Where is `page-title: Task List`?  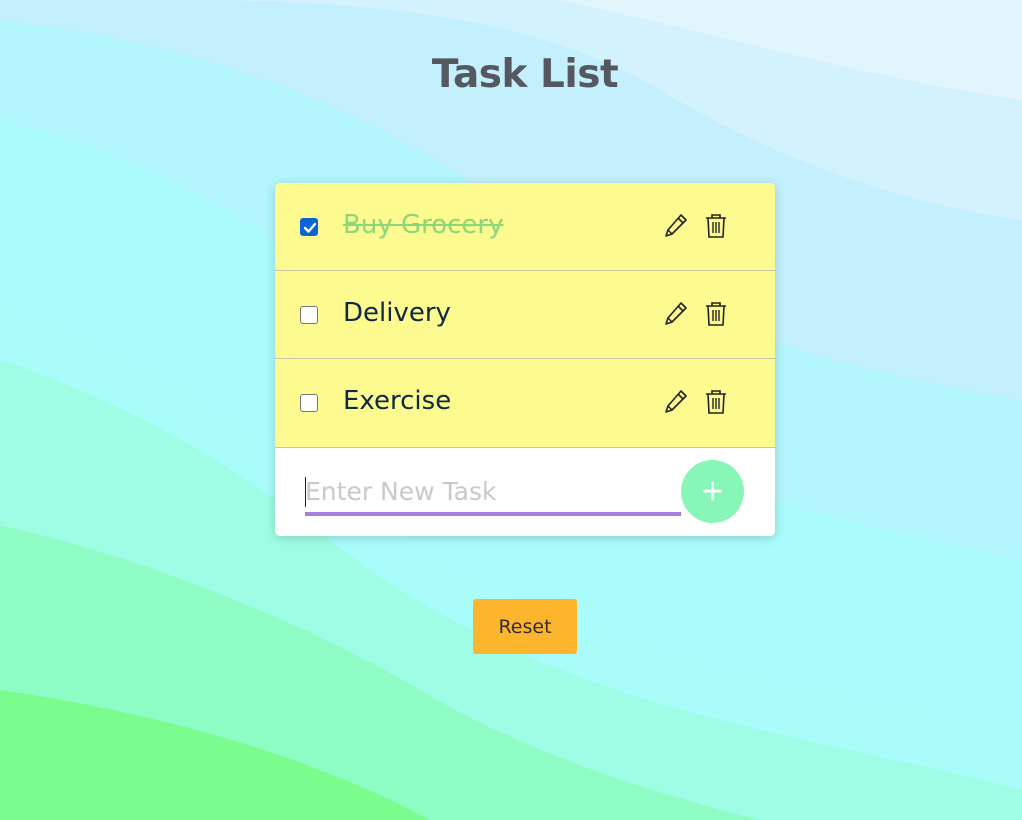
page-title: Task List is located at coordinates (525, 74).